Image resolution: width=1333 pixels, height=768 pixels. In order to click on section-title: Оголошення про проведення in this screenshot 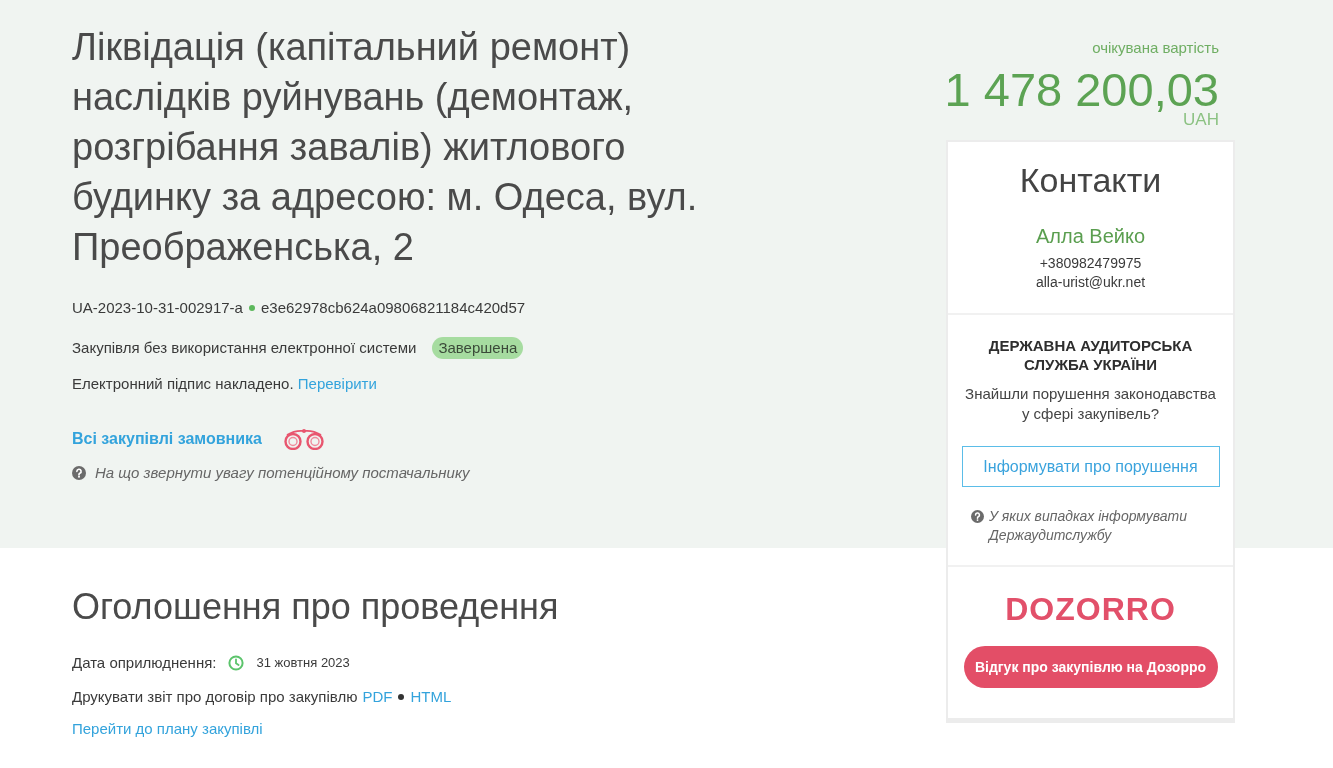, I will do `click(315, 607)`.